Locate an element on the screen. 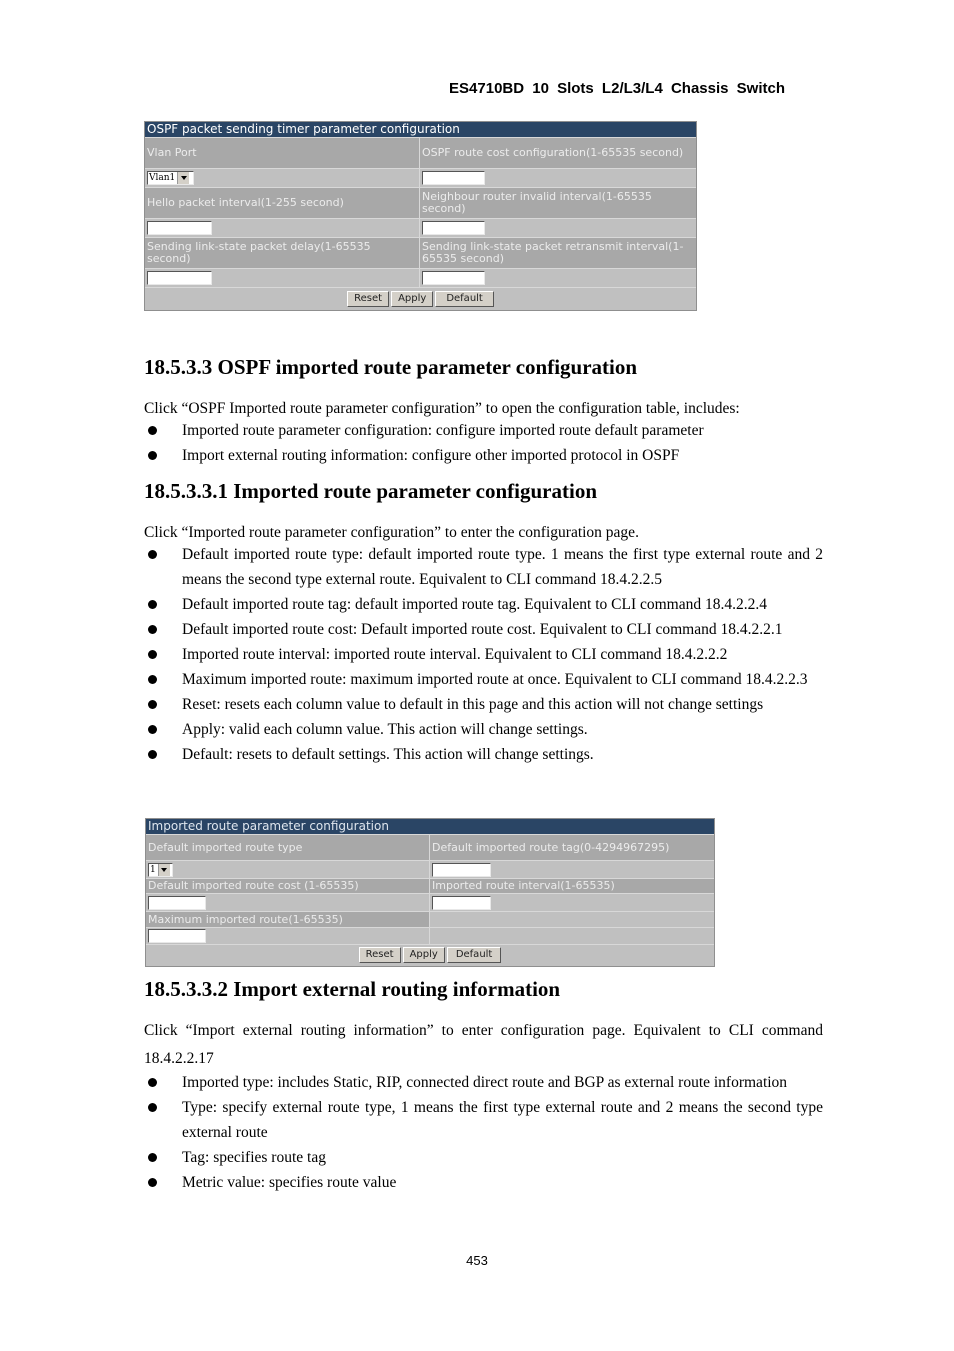 Image resolution: width=954 pixels, height=1351 pixels. max-route-label: Maximum imported route(1-65535) is located at coordinates (288, 919).